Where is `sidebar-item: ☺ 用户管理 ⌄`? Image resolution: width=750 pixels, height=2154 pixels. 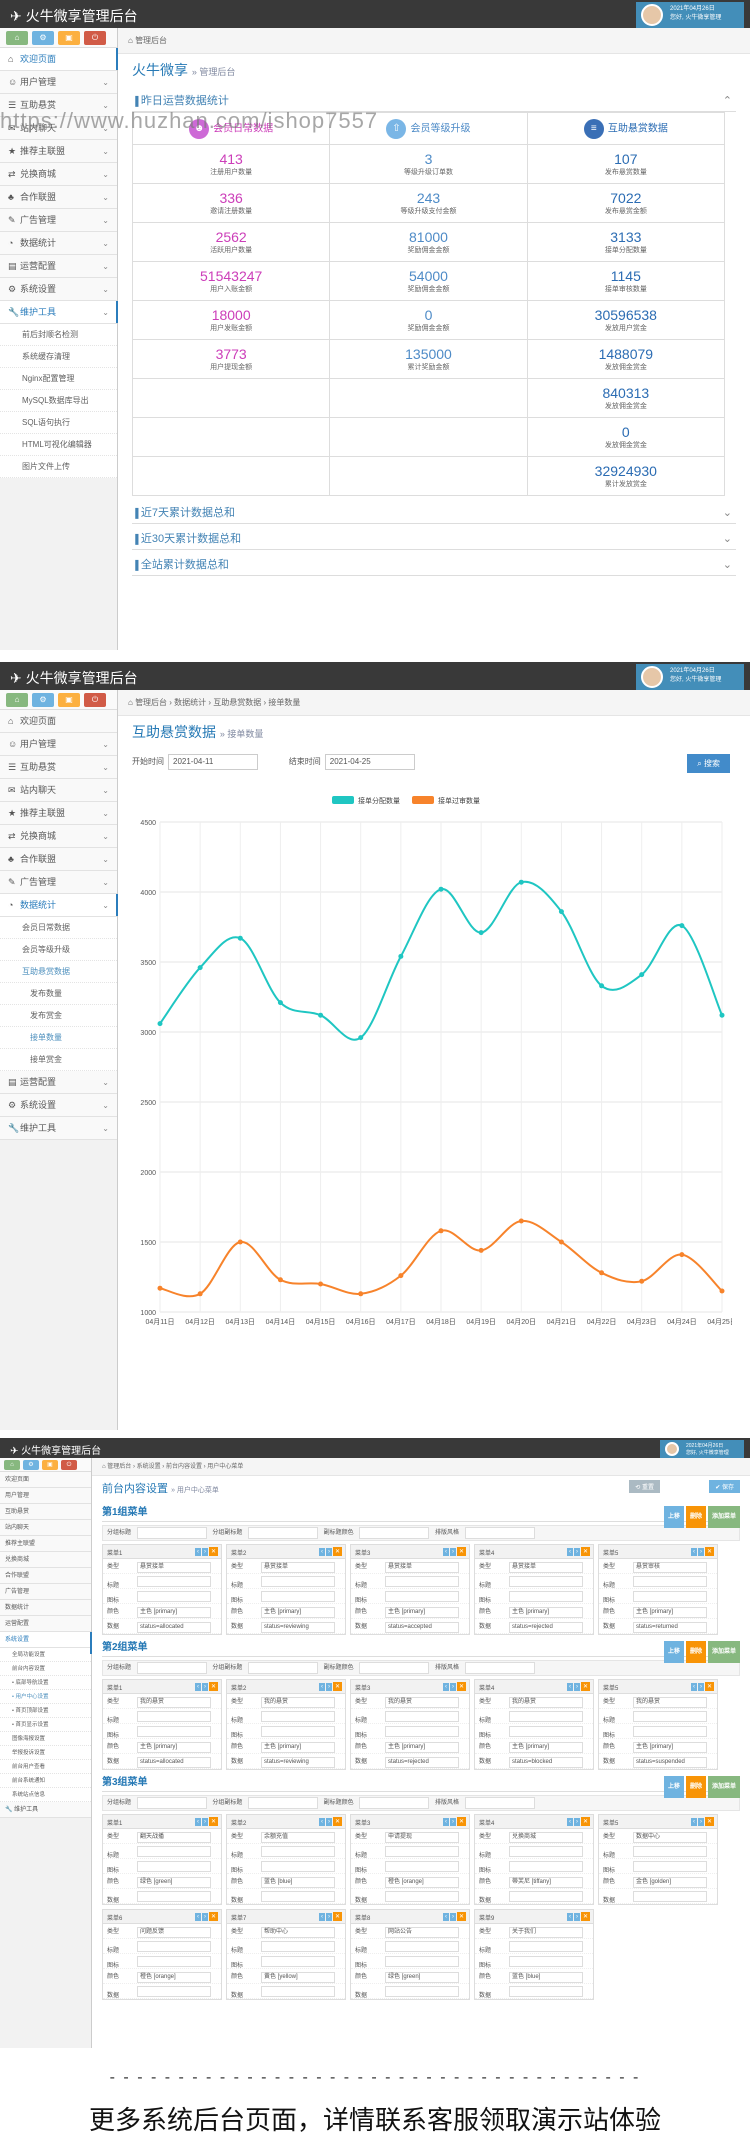 sidebar-item: ☺ 用户管理 ⌄ is located at coordinates (58, 82).